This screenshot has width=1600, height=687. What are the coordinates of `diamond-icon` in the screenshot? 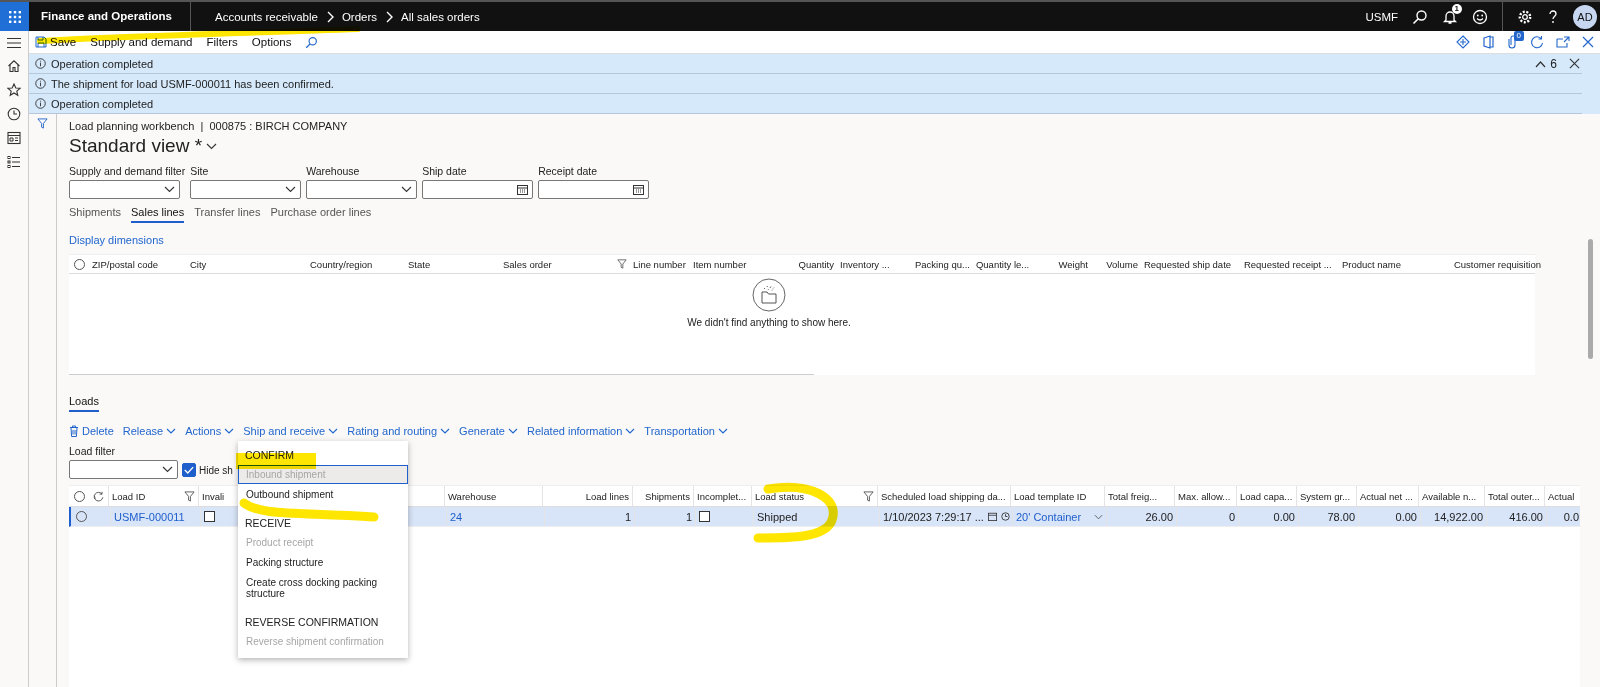 It's located at (1463, 42).